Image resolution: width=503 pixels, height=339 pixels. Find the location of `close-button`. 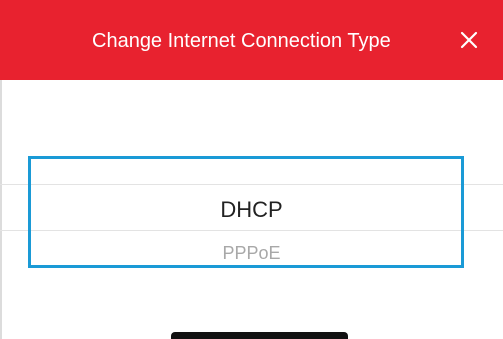

close-button is located at coordinates (469, 40).